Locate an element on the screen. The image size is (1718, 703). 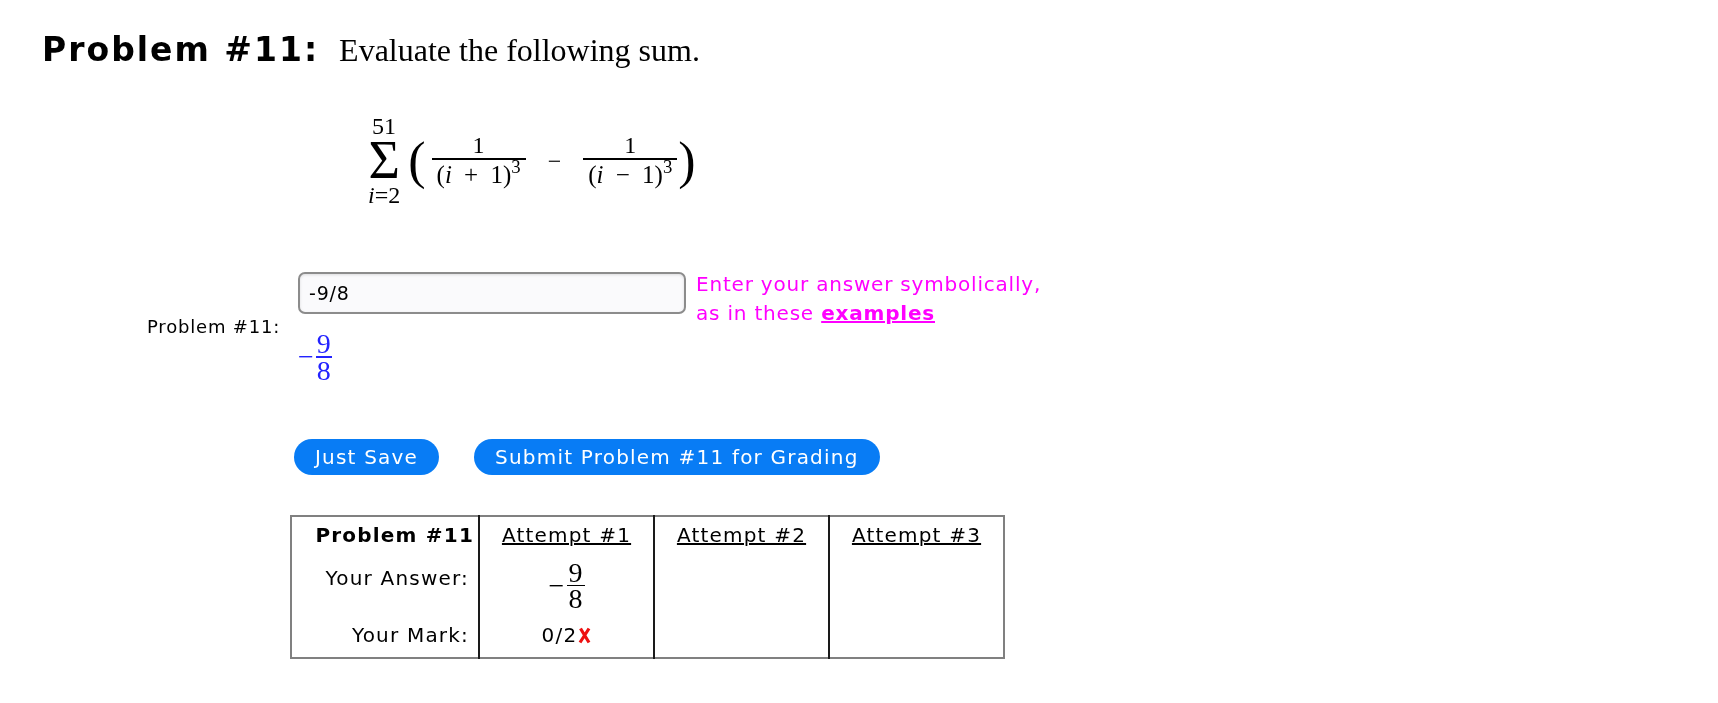
right-parenthesis: ) is located at coordinates (687, 161).